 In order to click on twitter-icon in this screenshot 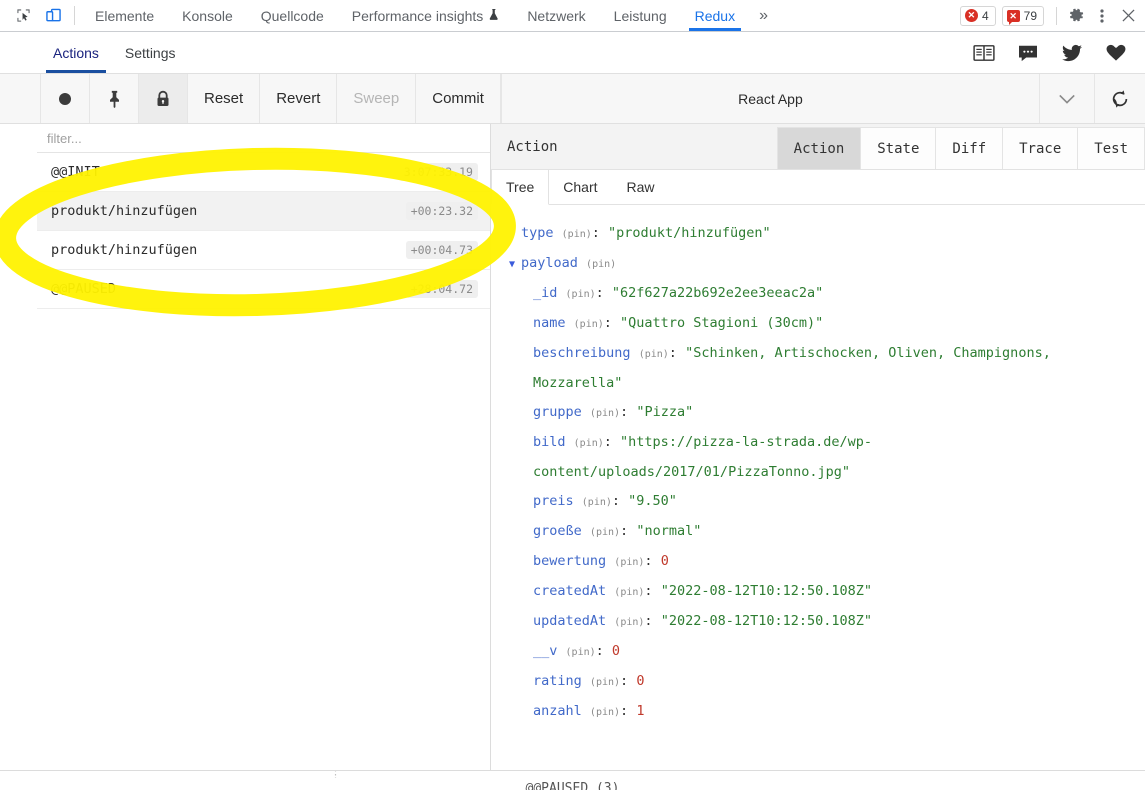, I will do `click(1072, 53)`.